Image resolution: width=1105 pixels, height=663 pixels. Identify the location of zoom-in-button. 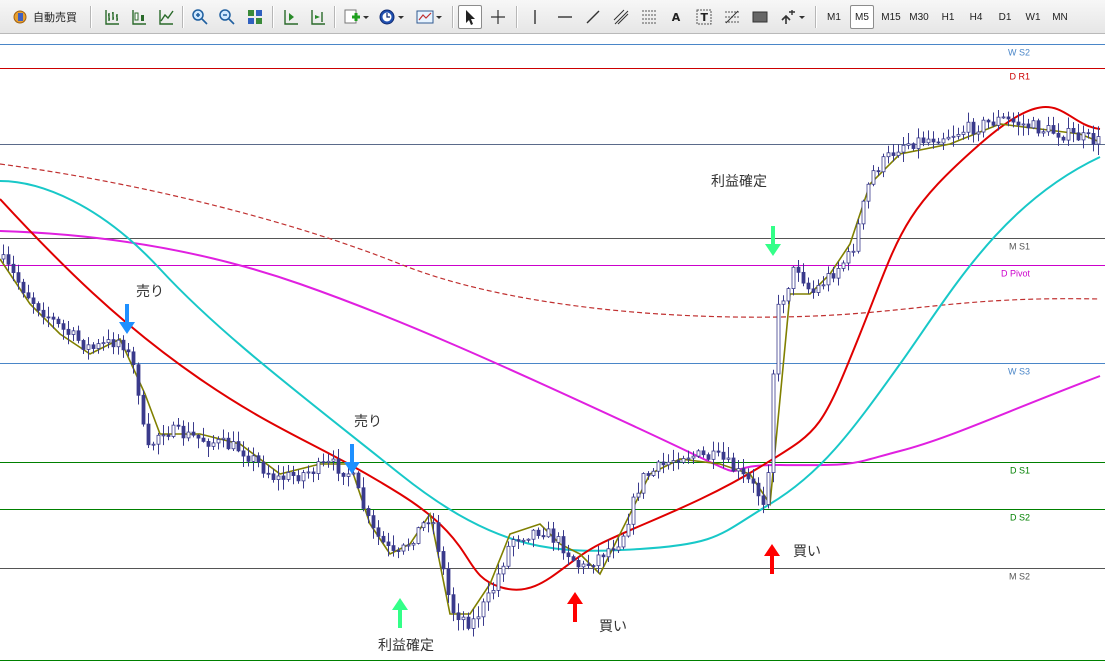
(200, 17).